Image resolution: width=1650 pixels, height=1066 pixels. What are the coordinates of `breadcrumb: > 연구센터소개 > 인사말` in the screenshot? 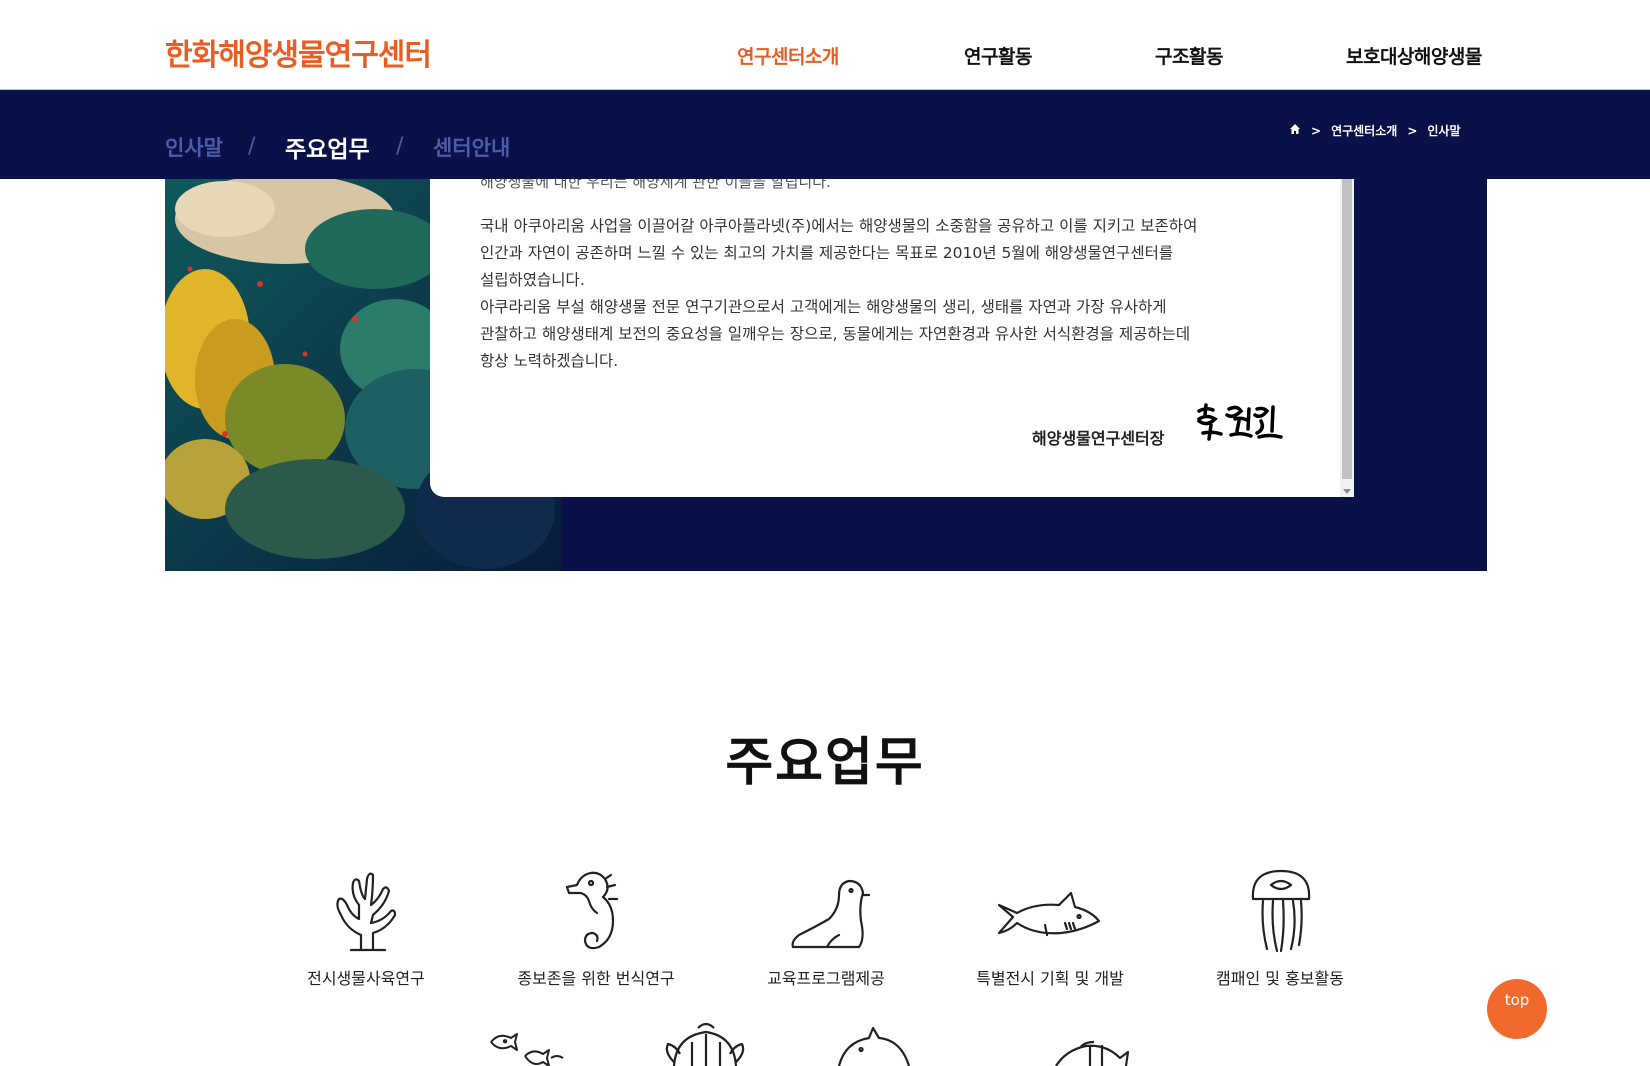 It's located at (1380, 130).